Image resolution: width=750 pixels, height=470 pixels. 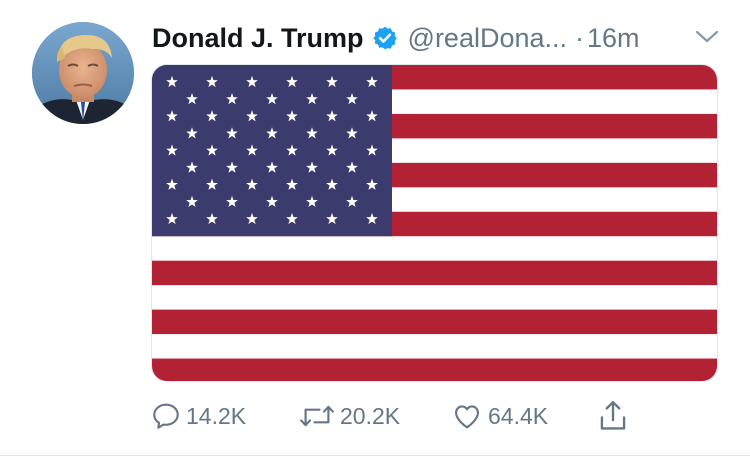 I want to click on like-button: 64.4K, so click(x=499, y=416).